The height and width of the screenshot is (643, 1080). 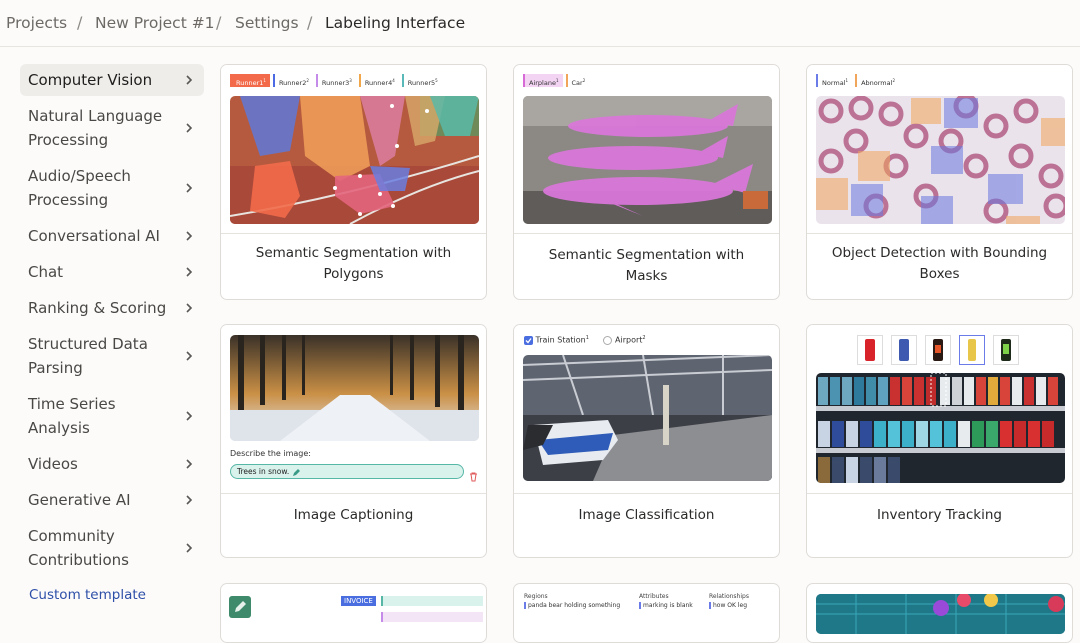 I want to click on sidebar-item-chat: Chat, so click(x=112, y=272).